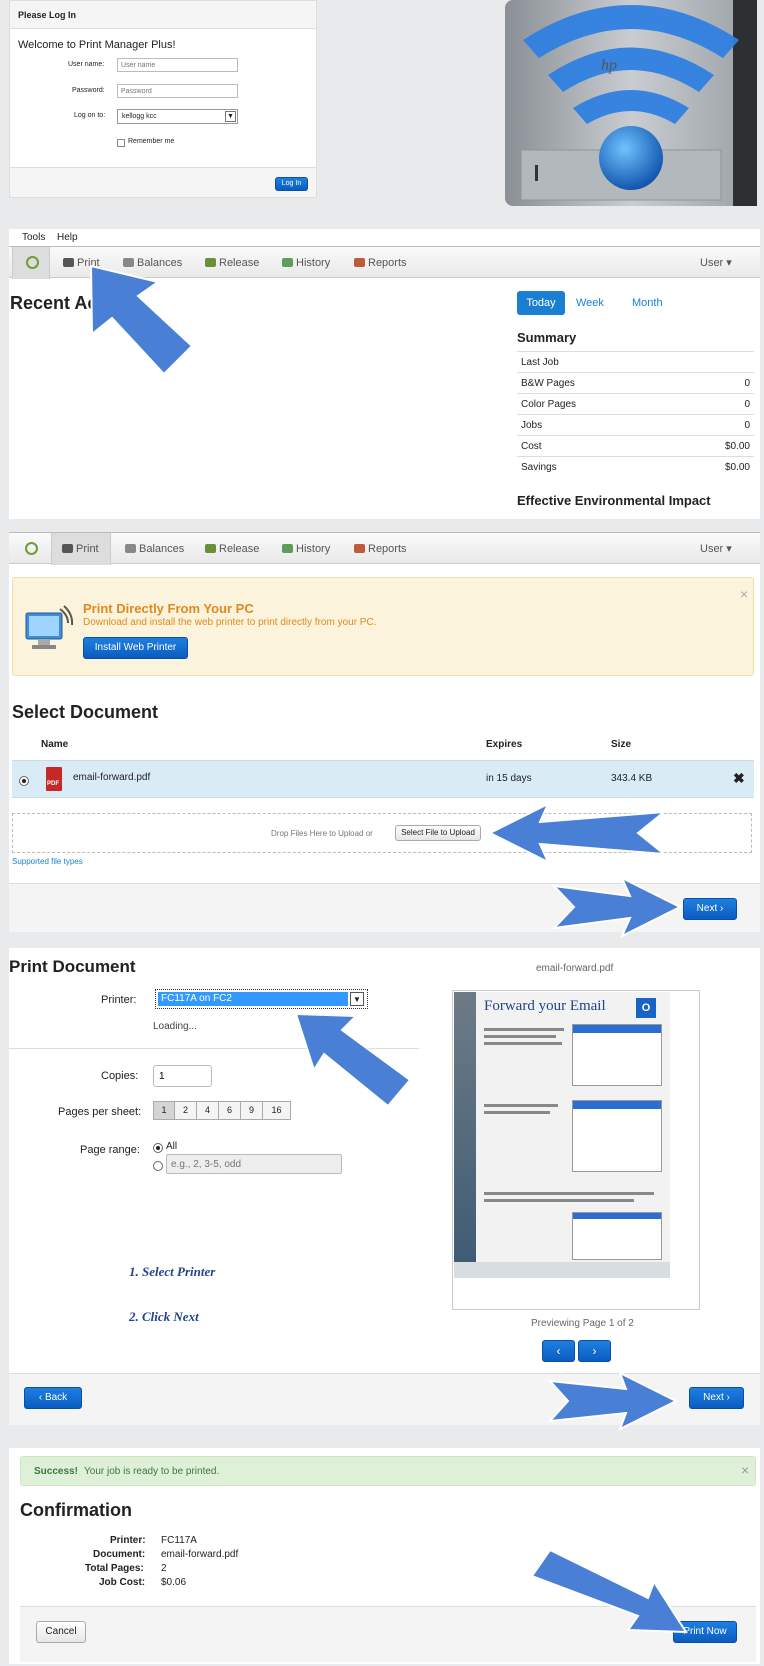  Describe the element at coordinates (177, 91) in the screenshot. I see `password-input` at that location.